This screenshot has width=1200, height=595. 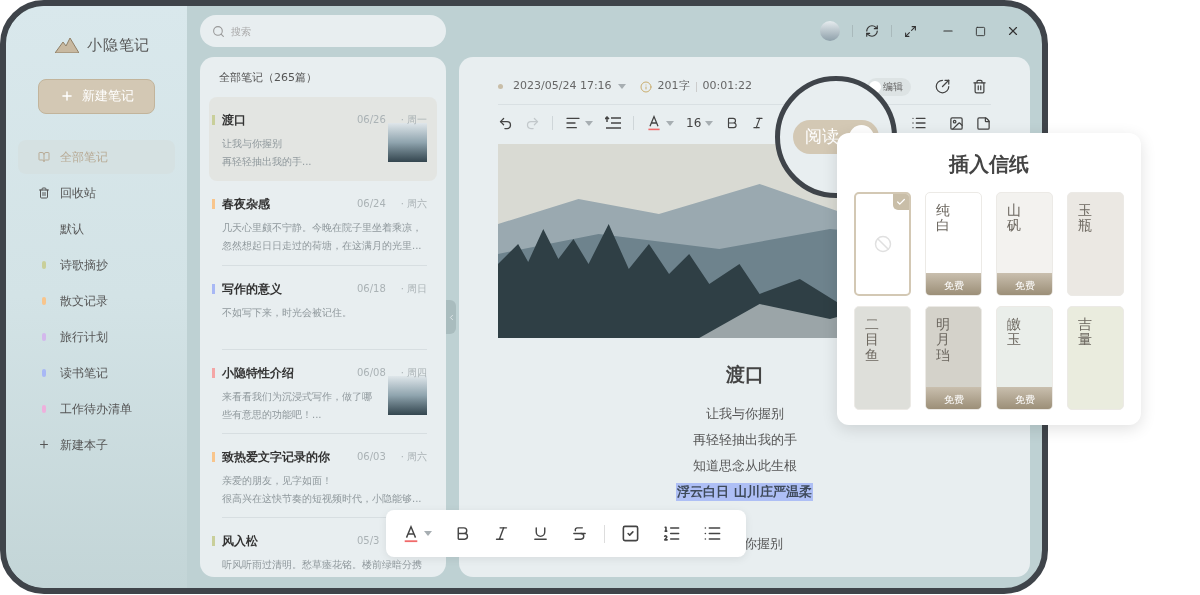 What do you see at coordinates (882, 358) in the screenshot?
I see `paper-option: 二目鱼` at bounding box center [882, 358].